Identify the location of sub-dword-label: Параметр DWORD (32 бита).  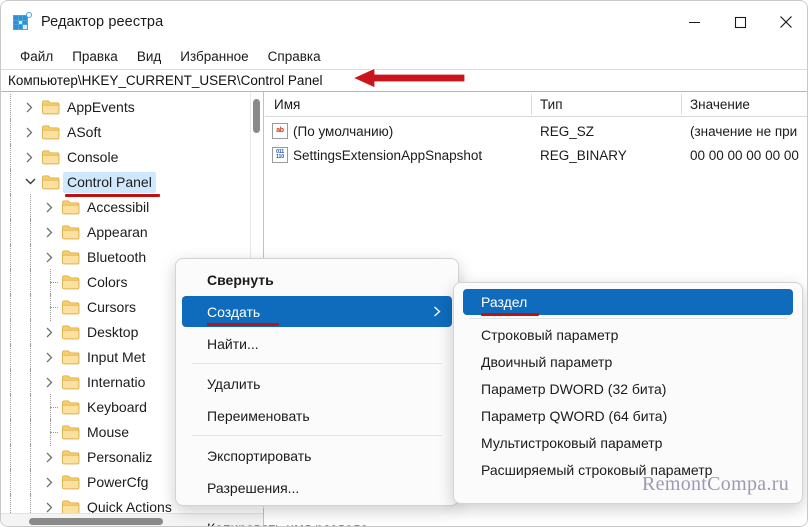
(574, 389).